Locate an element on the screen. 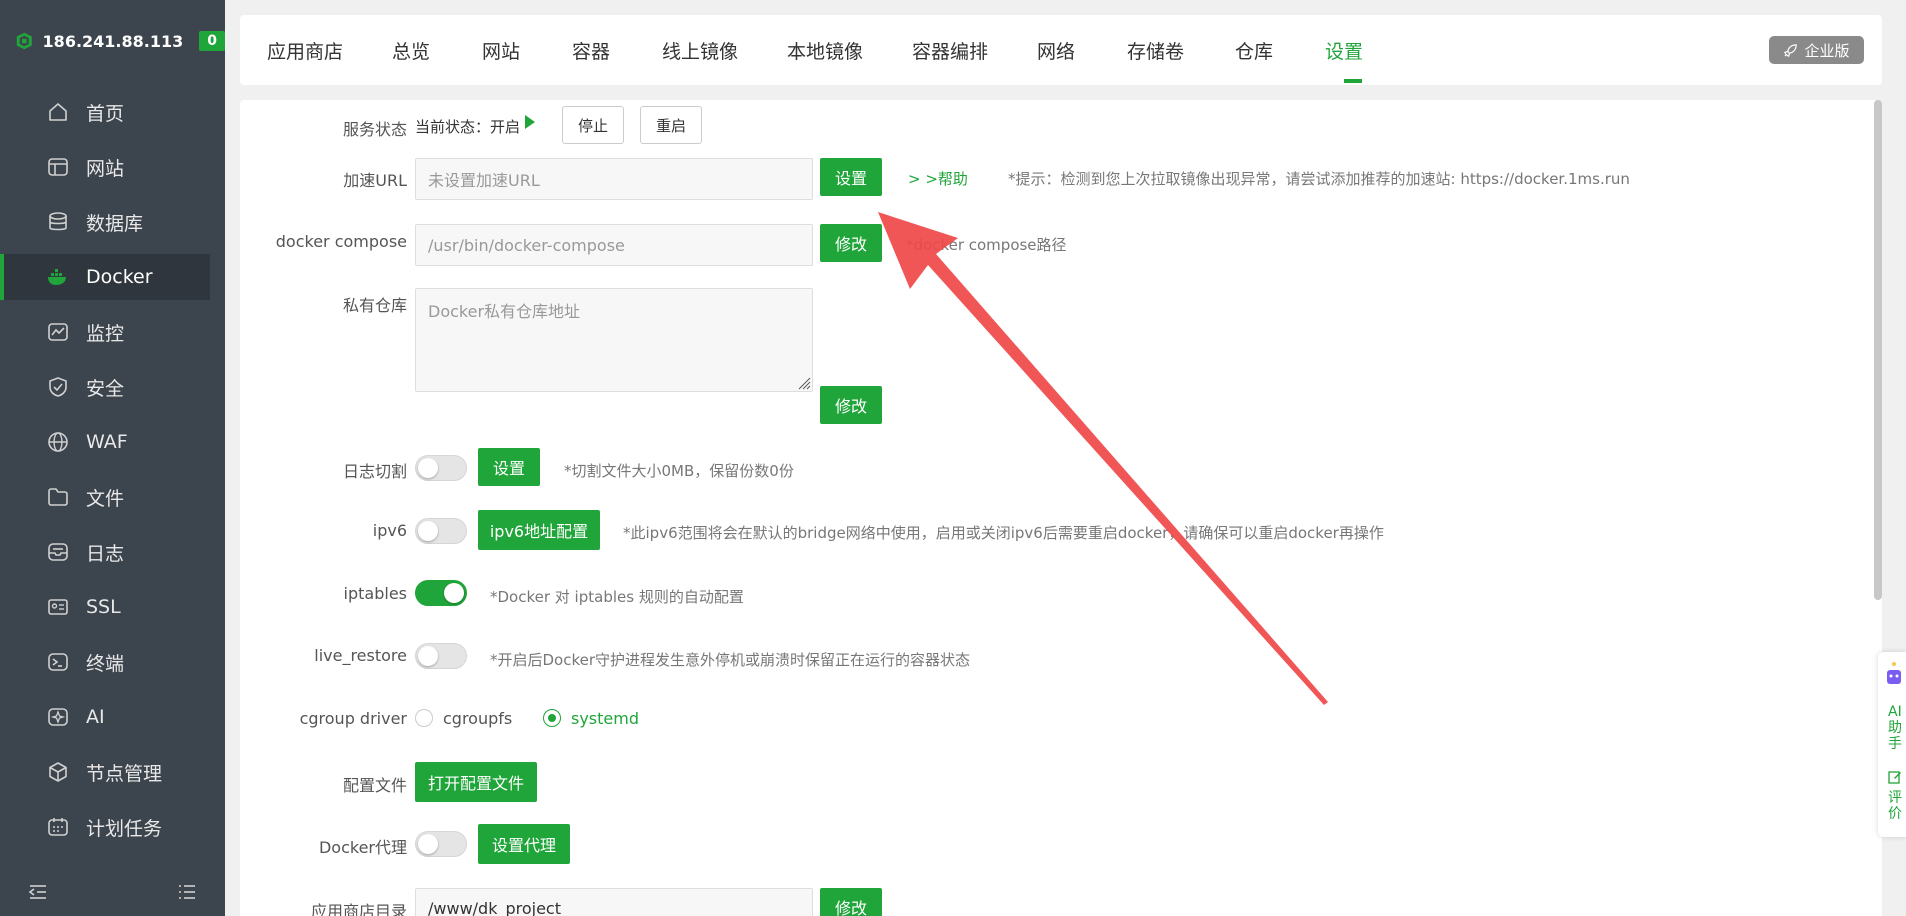  sidebar-item-label: 安全 is located at coordinates (105, 388).